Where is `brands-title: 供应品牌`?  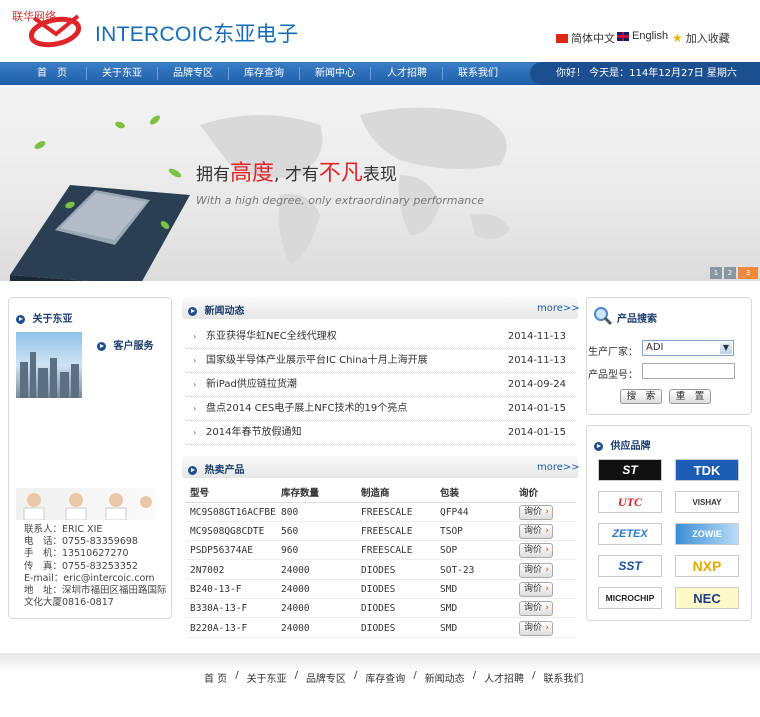 brands-title: 供应品牌 is located at coordinates (630, 446).